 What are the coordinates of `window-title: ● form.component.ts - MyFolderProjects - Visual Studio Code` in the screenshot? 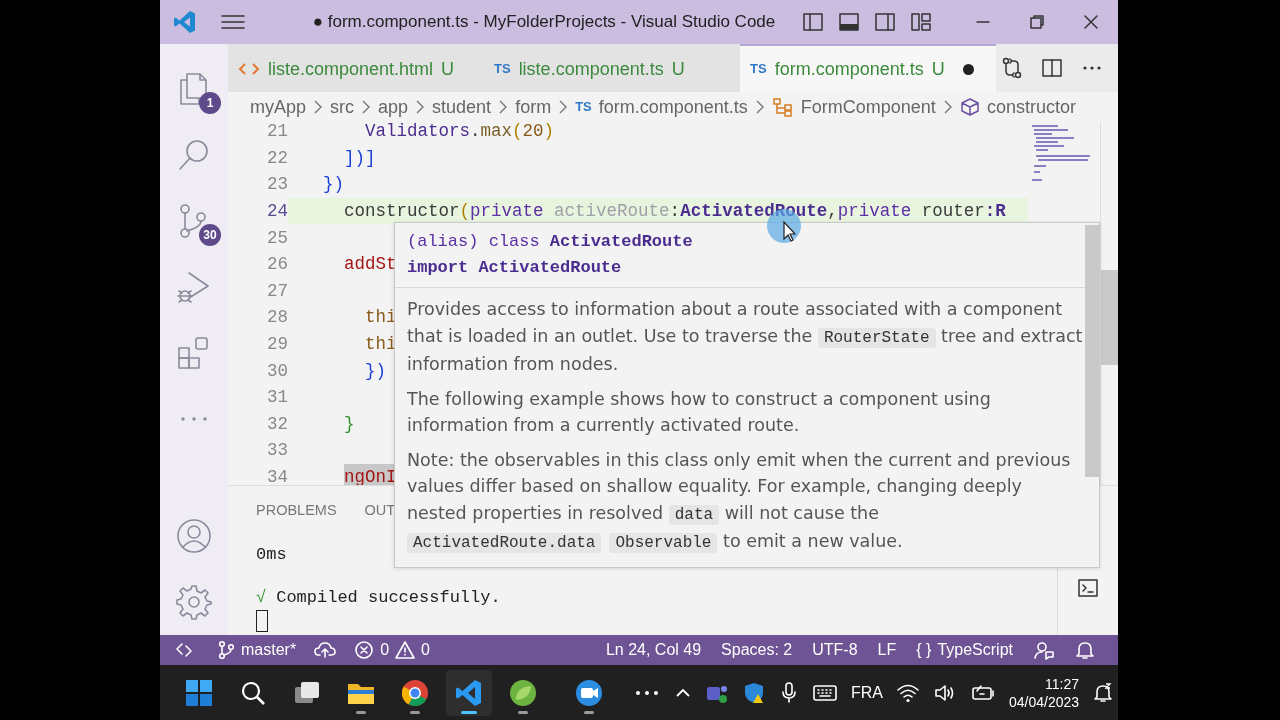 It's located at (544, 22).